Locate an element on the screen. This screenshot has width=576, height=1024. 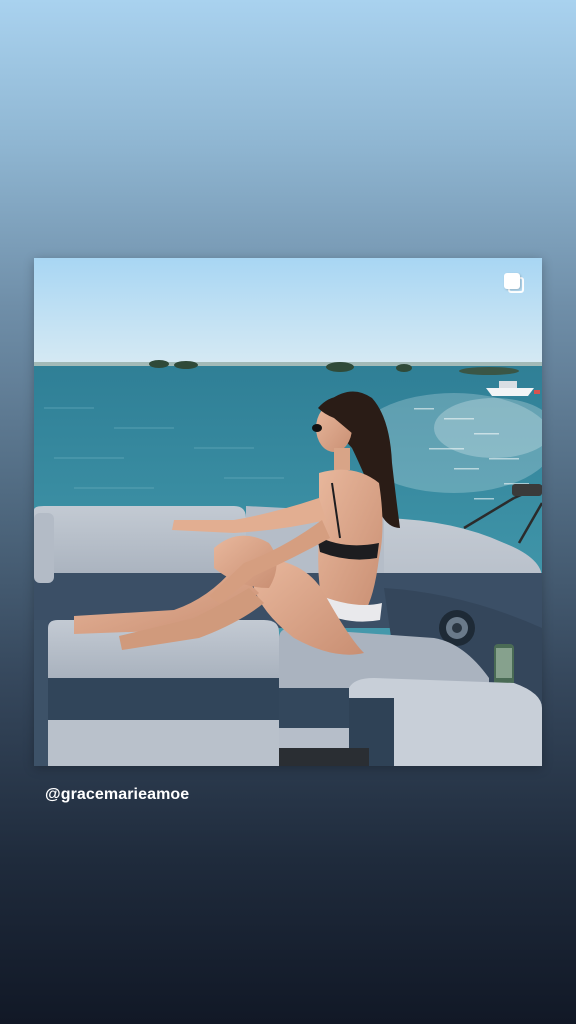
carousel-multiple-icon is located at coordinates (515, 284).